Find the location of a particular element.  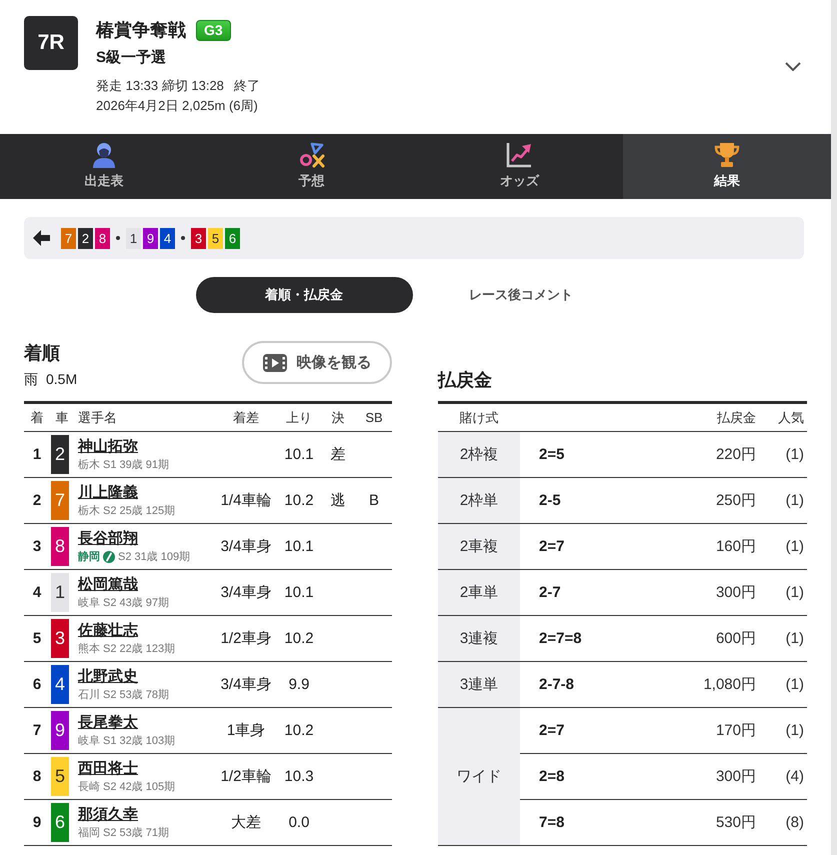

racer-name-link: 北野武史 is located at coordinates (108, 676).